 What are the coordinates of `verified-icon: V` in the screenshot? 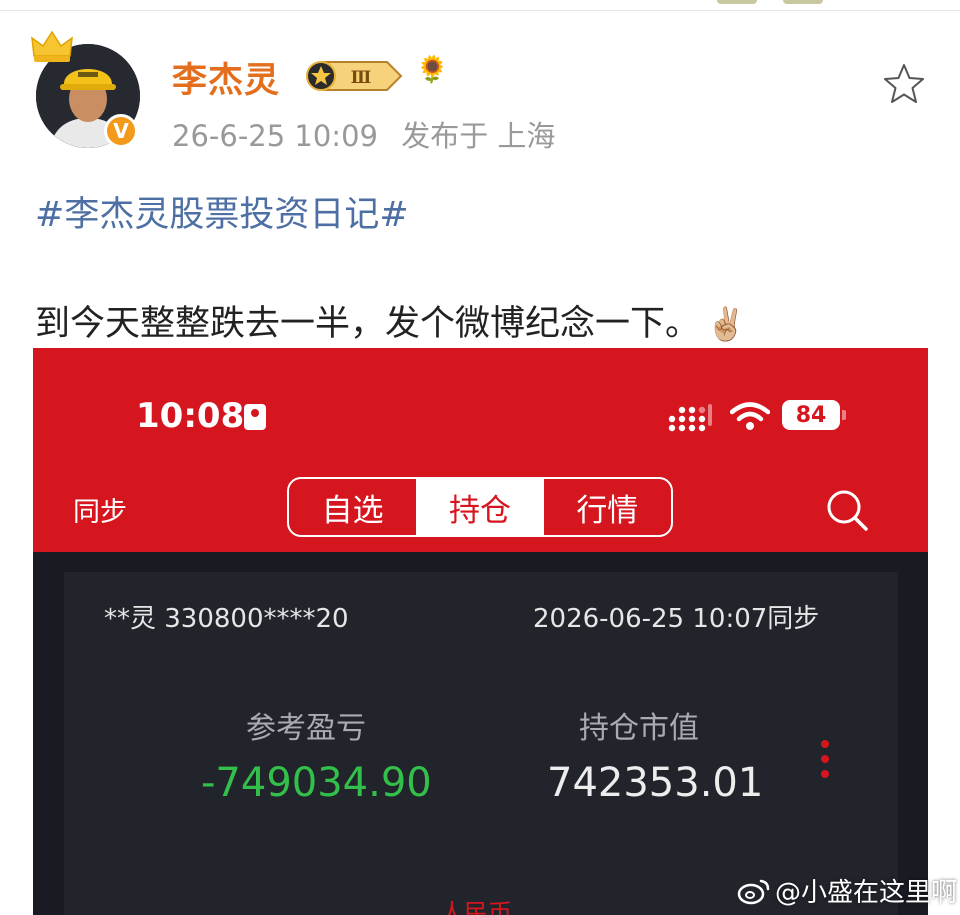 It's located at (121, 131).